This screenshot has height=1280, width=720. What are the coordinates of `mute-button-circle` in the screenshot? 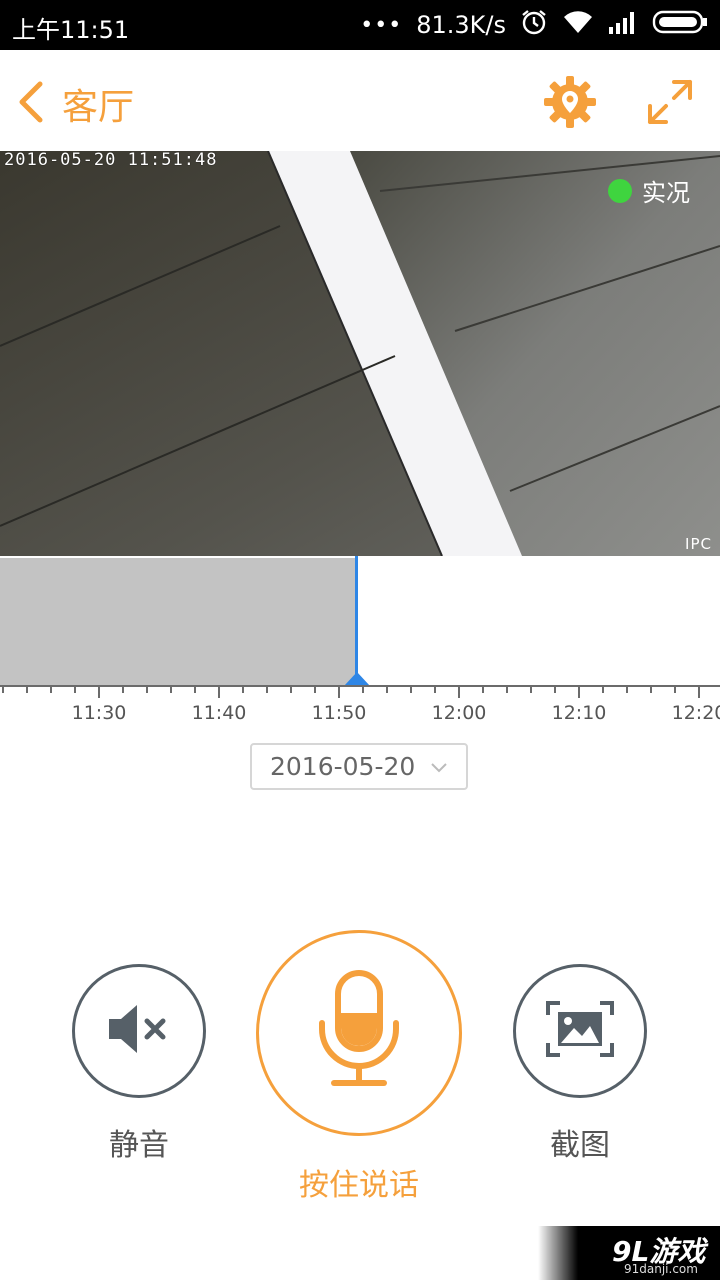 It's located at (139, 1031).